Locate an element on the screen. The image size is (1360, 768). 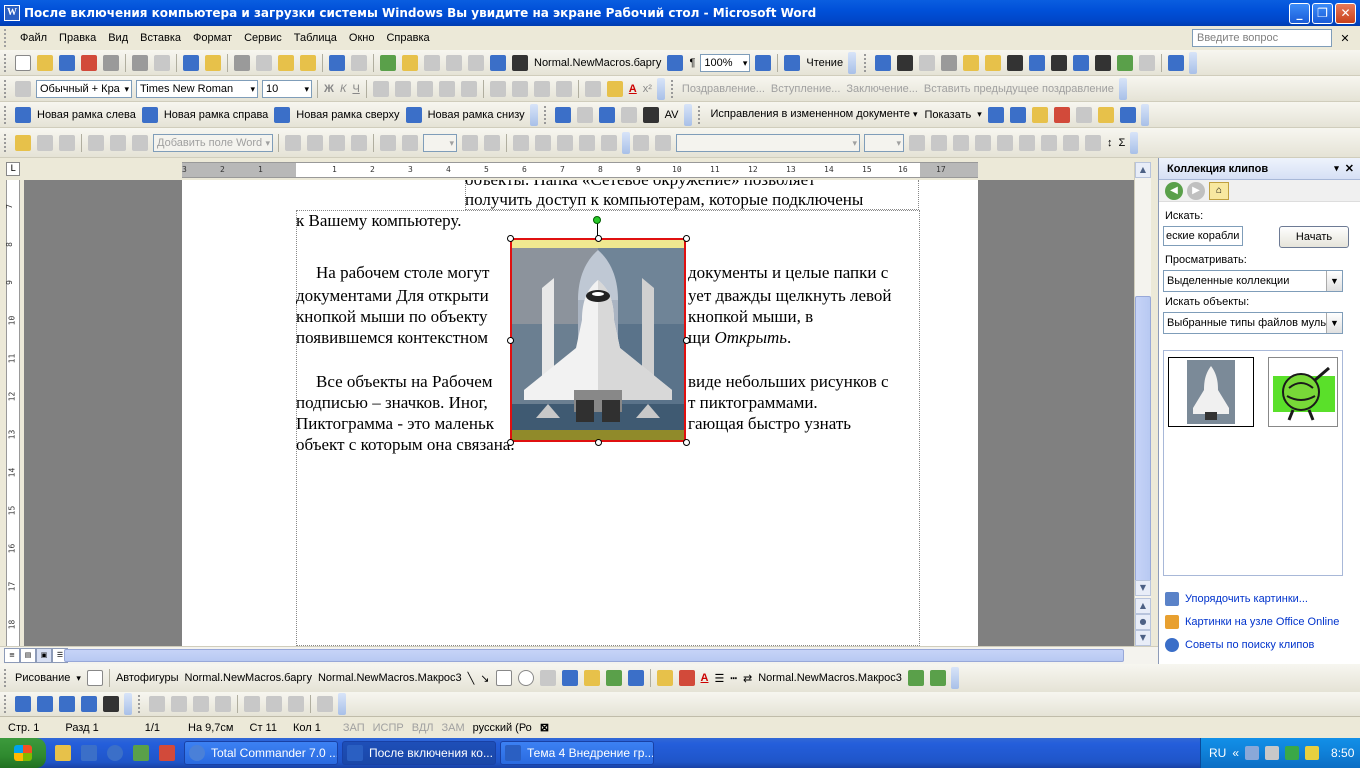
browse-object-button: ● is located at coordinates (1143, 622).